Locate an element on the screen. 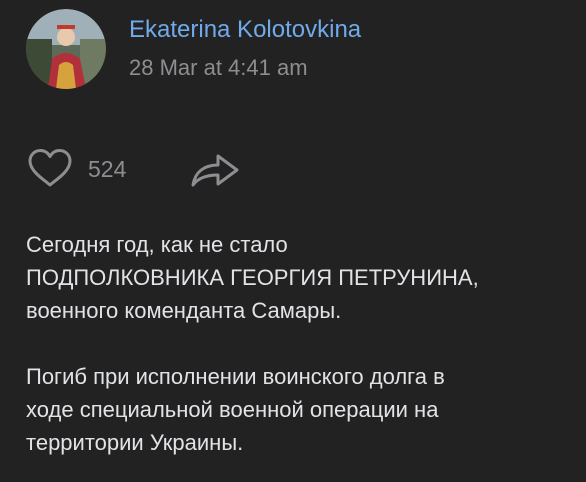 Image resolution: width=586 pixels, height=482 pixels. post-text-line: ПОДПОЛКОВНИКА ГЕОРГИЯ ПЕТРУНИНА, is located at coordinates (252, 277).